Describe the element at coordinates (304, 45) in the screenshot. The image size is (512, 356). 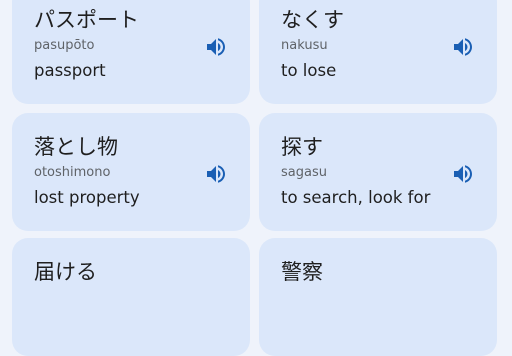
I see `romaji-reading: nakusu` at that location.